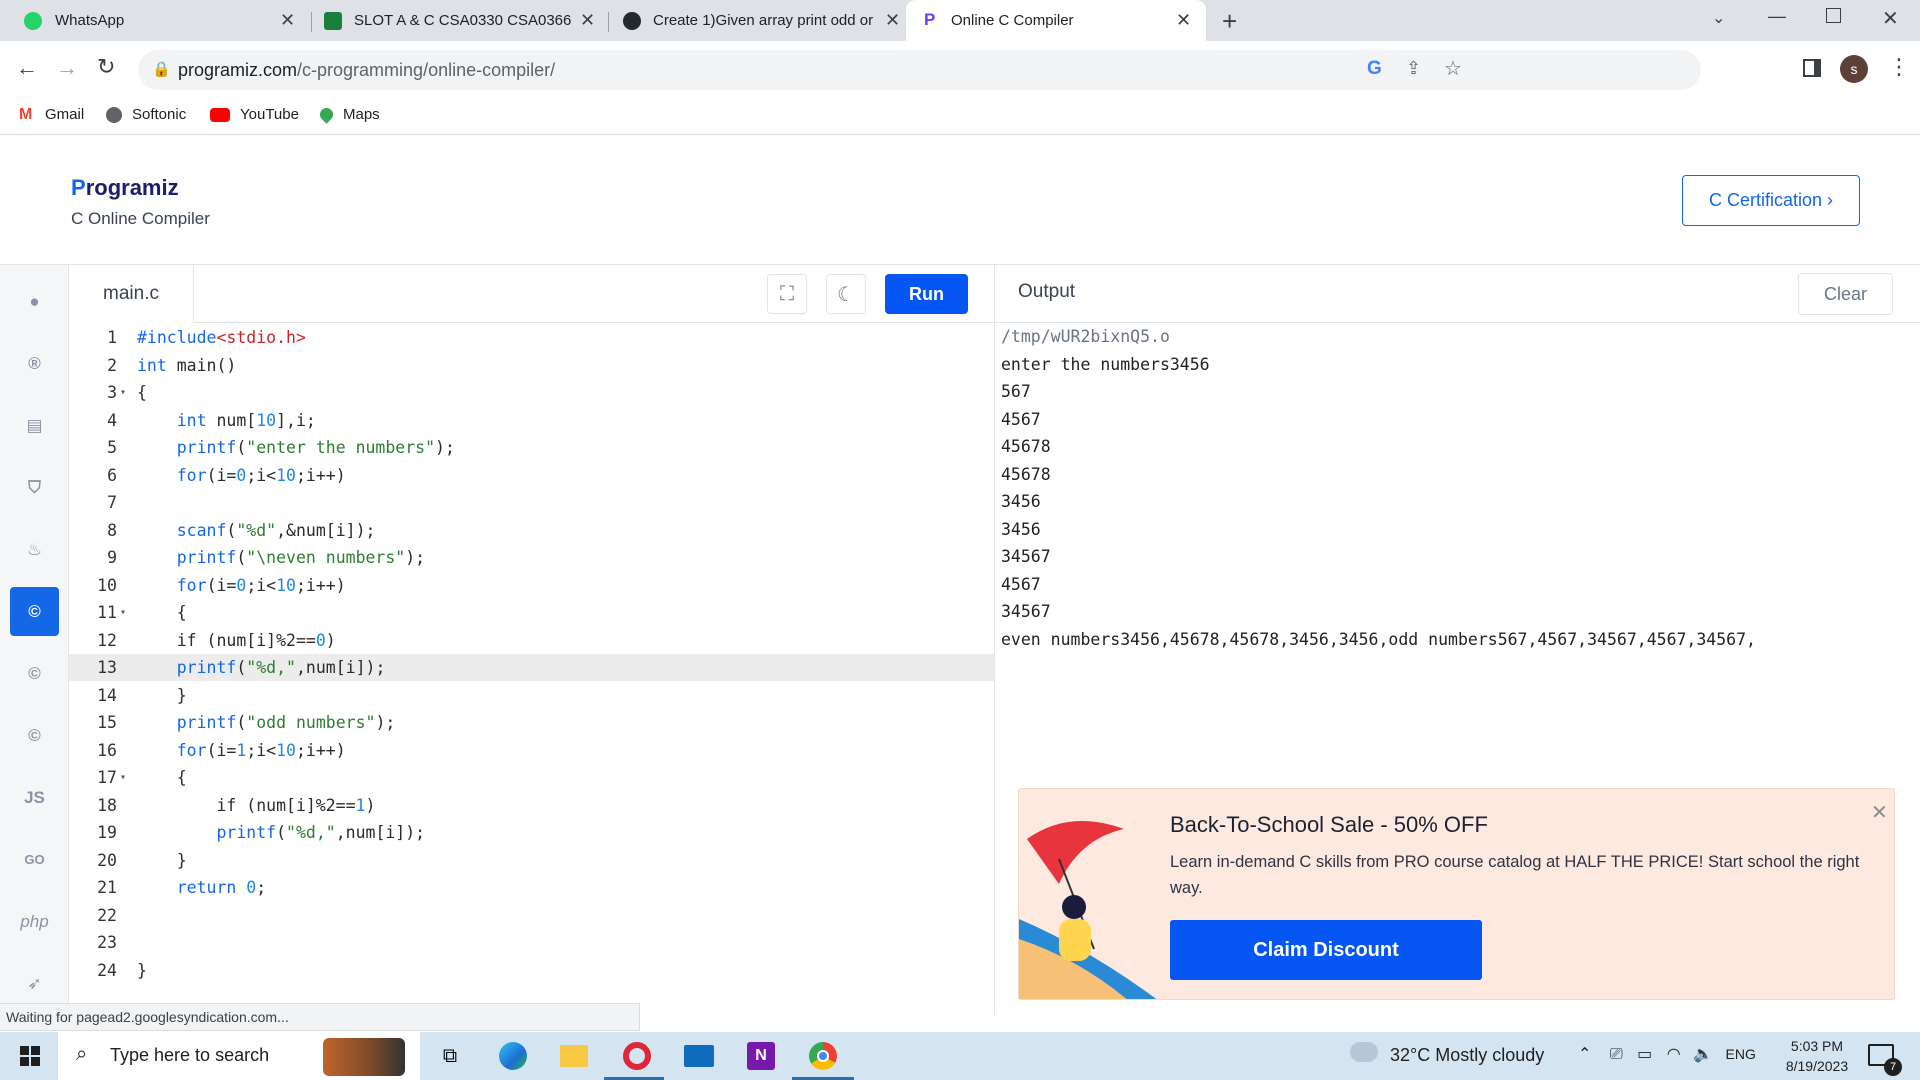 This screenshot has height=1080, width=1920. What do you see at coordinates (221, 887) in the screenshot?
I see `code-text: return 0;` at bounding box center [221, 887].